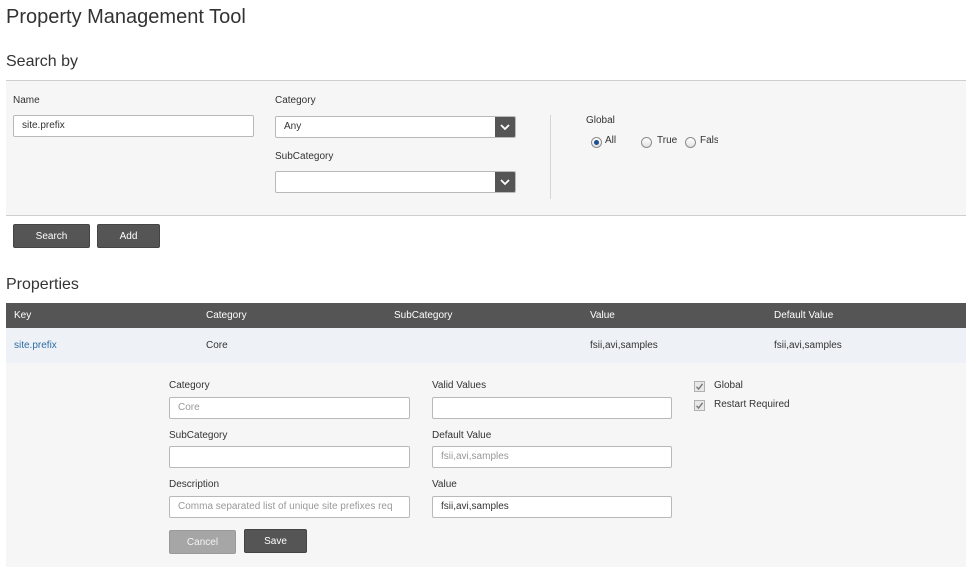 The image size is (966, 567). Describe the element at coordinates (26, 100) in the screenshot. I see `name-label: Name` at that location.